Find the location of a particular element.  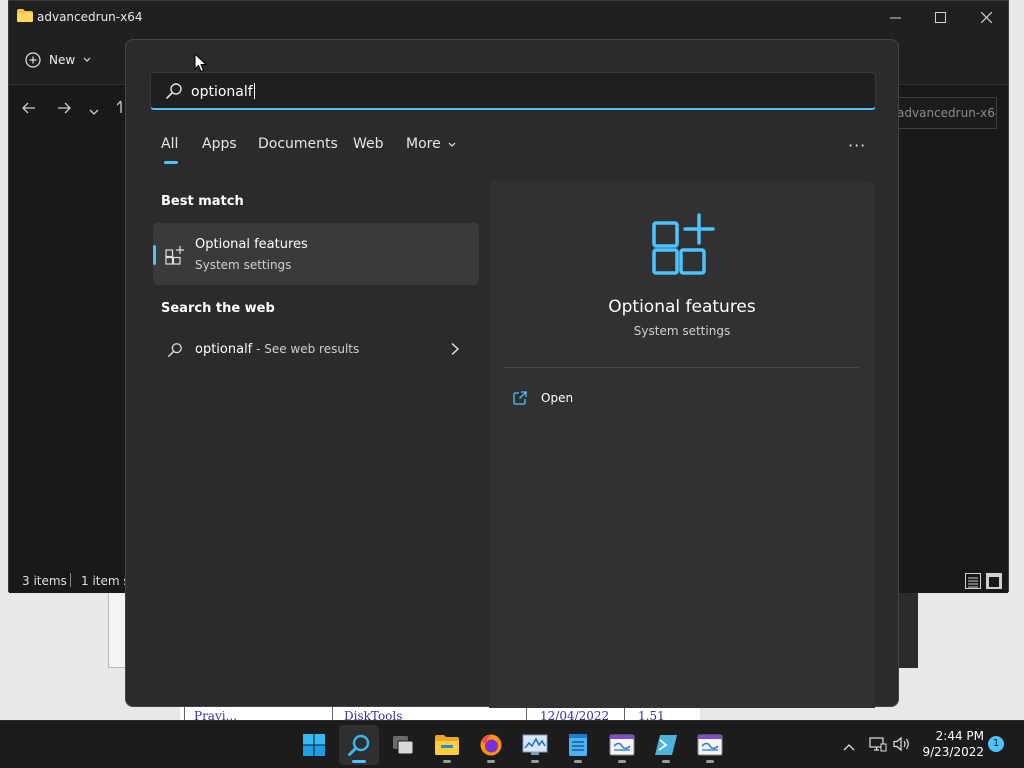

explorer-search-placeholder: Search advancedrun-x64 is located at coordinates (947, 113).